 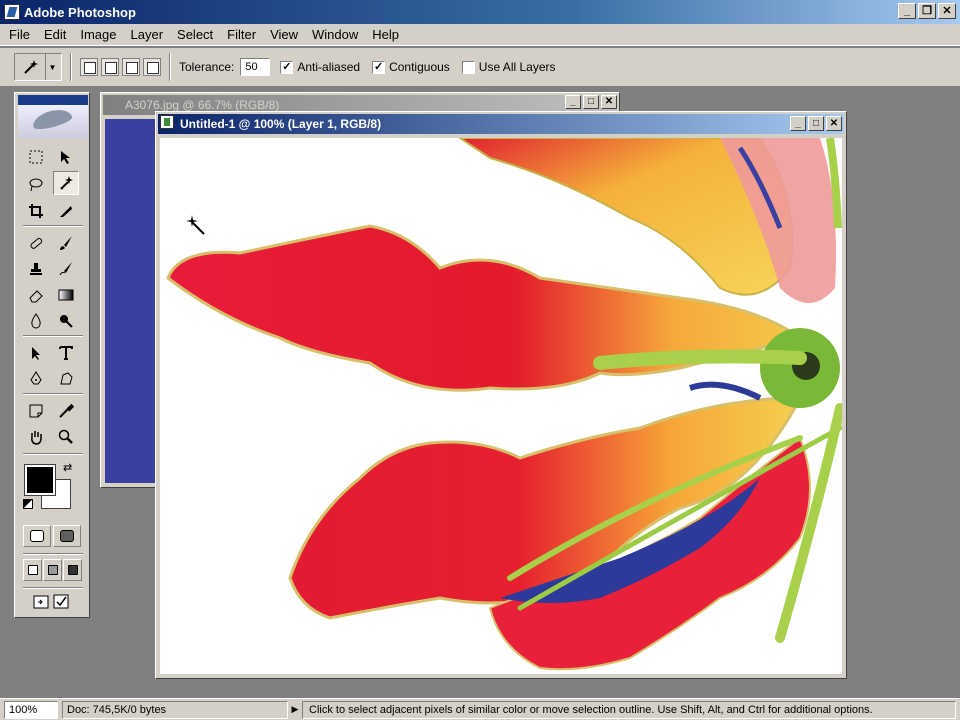 What do you see at coordinates (19, 34) in the screenshot?
I see `menu-file: File` at bounding box center [19, 34].